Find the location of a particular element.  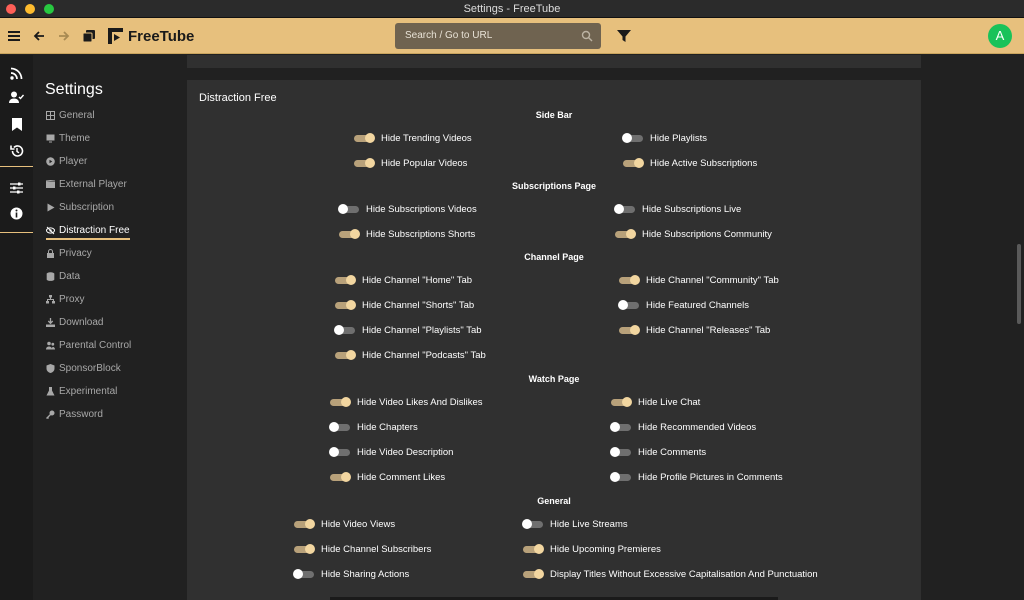

sidebar-item-privacy: Privacy is located at coordinates (69, 253).